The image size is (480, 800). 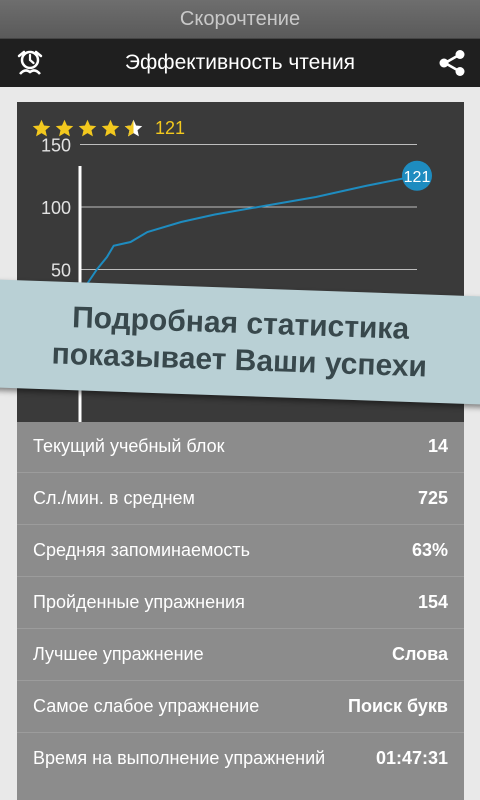 I want to click on stat-label: Время на выполнение упражнений, so click(x=179, y=758).